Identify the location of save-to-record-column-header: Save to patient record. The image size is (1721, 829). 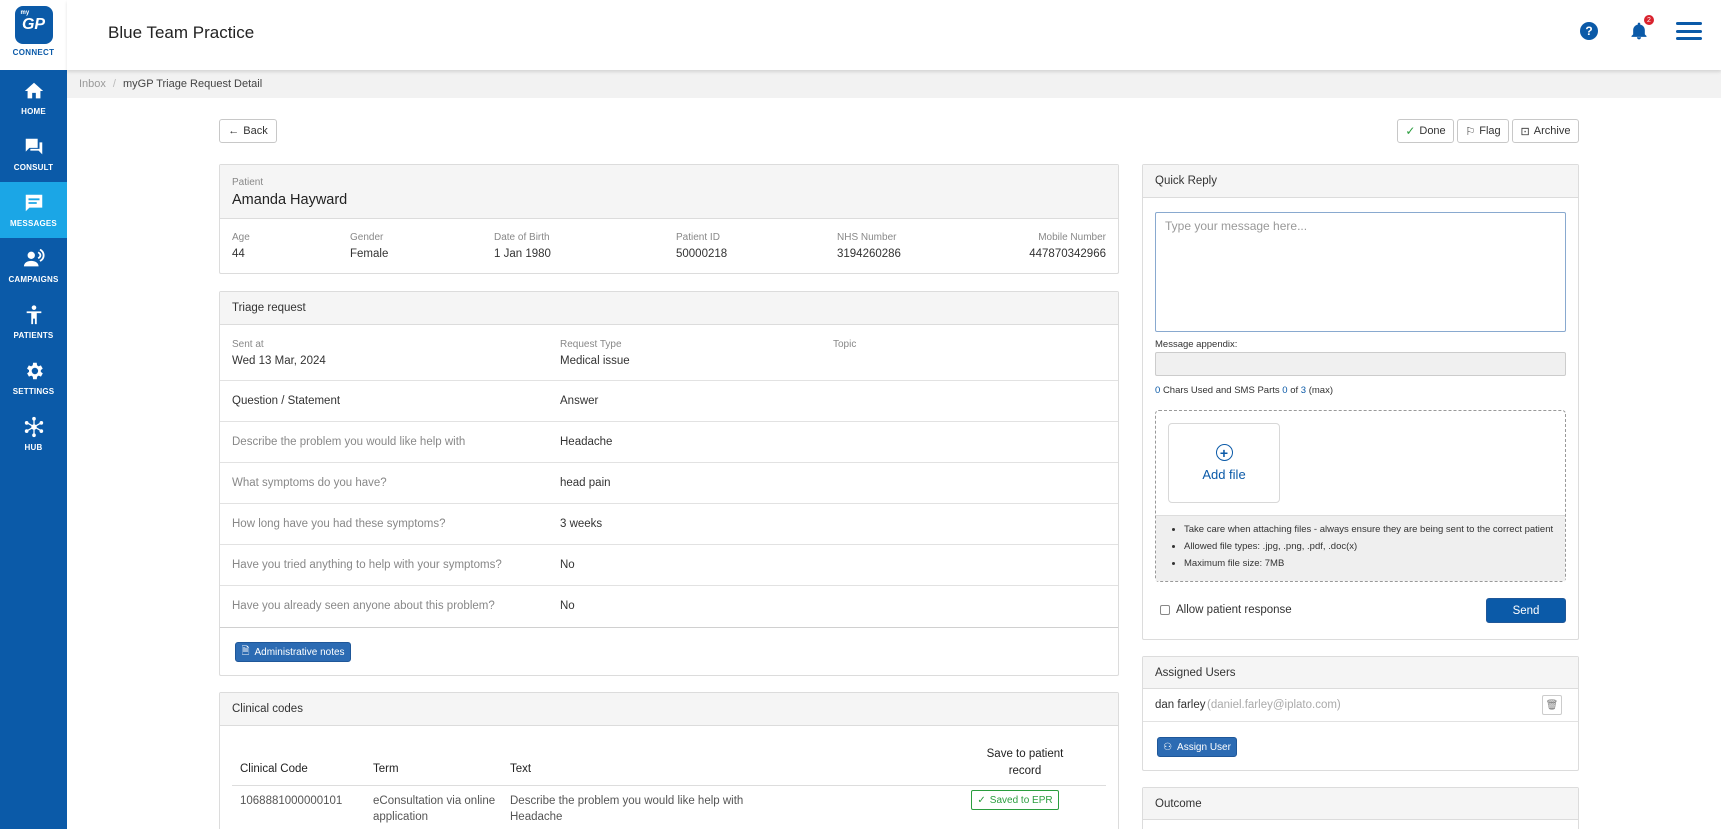
(1025, 762).